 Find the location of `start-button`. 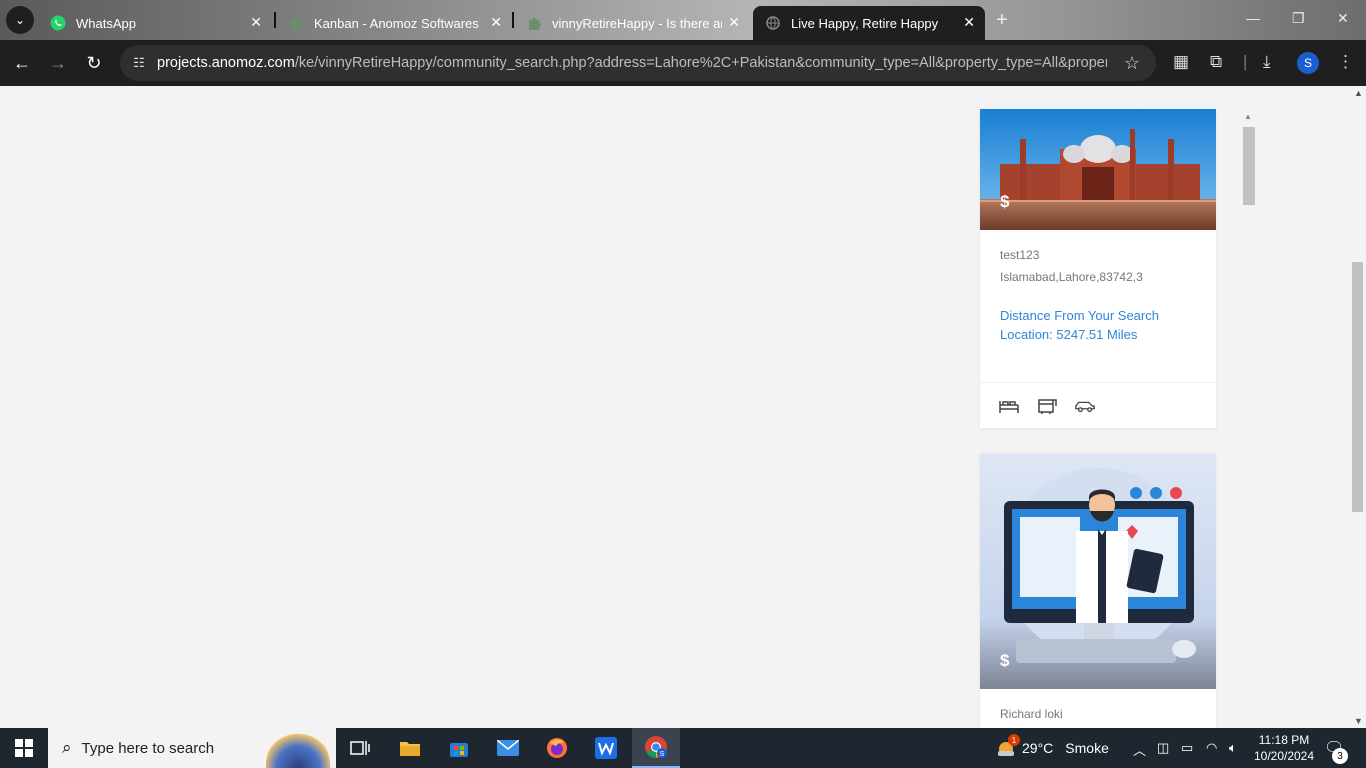

start-button is located at coordinates (24, 748).